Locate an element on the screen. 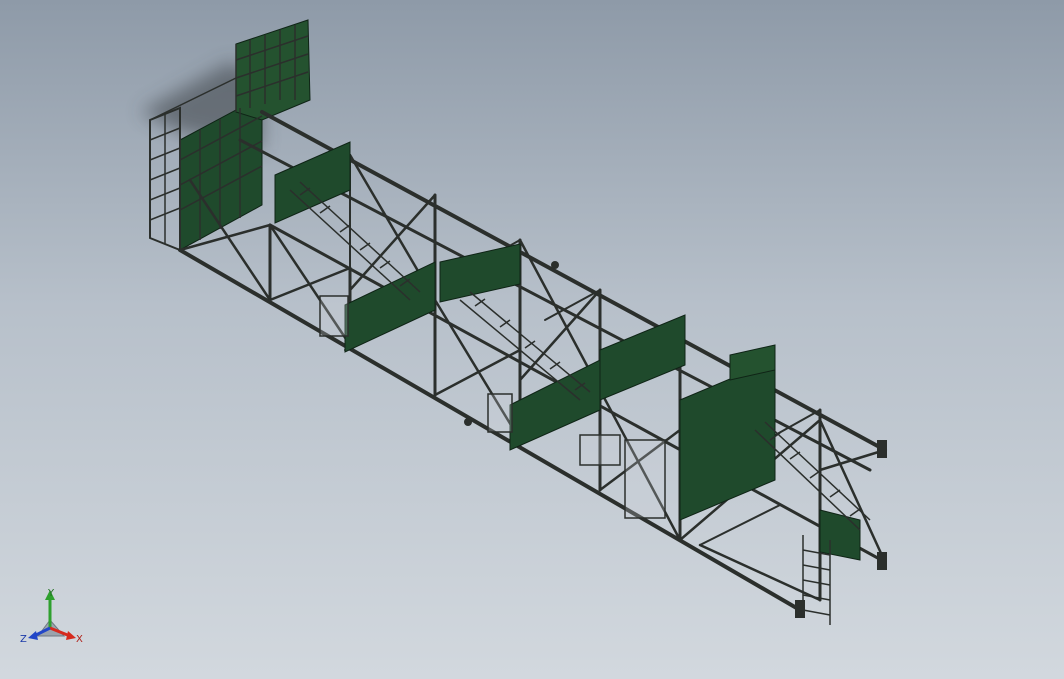 This screenshot has width=1064, height=679. z-axis-arrow is located at coordinates (33, 635).